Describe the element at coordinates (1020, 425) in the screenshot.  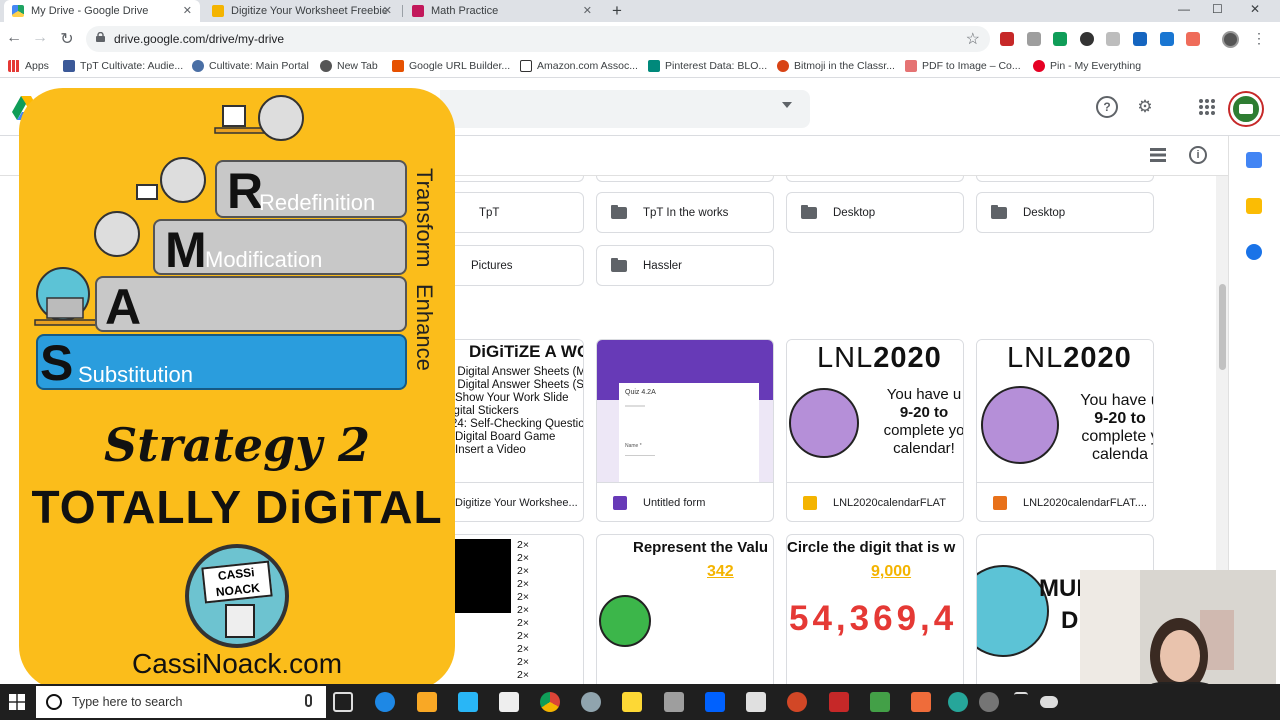
I see `purple-ball-character` at that location.